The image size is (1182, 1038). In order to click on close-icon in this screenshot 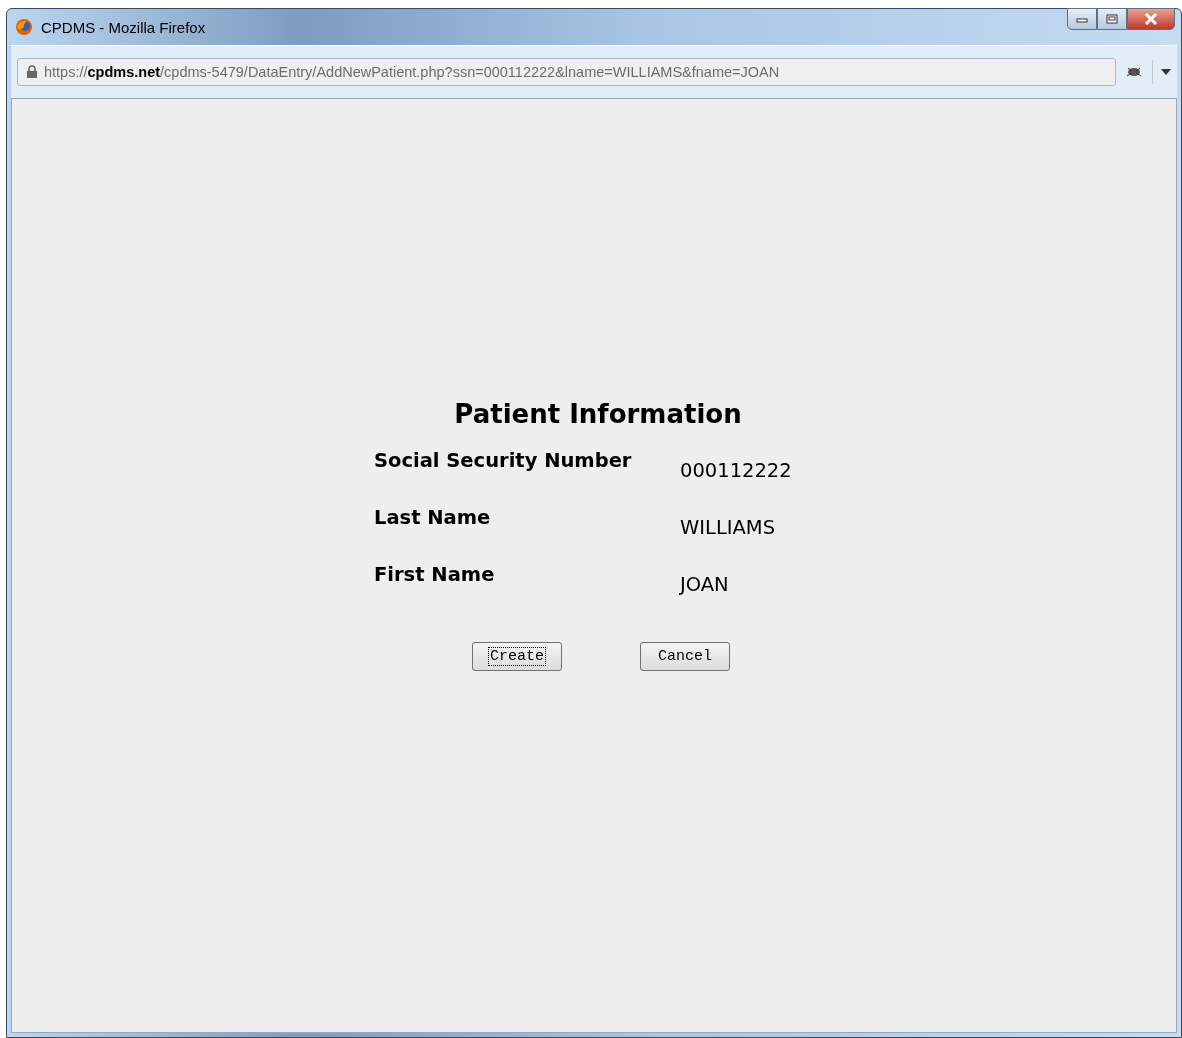, I will do `click(1151, 19)`.